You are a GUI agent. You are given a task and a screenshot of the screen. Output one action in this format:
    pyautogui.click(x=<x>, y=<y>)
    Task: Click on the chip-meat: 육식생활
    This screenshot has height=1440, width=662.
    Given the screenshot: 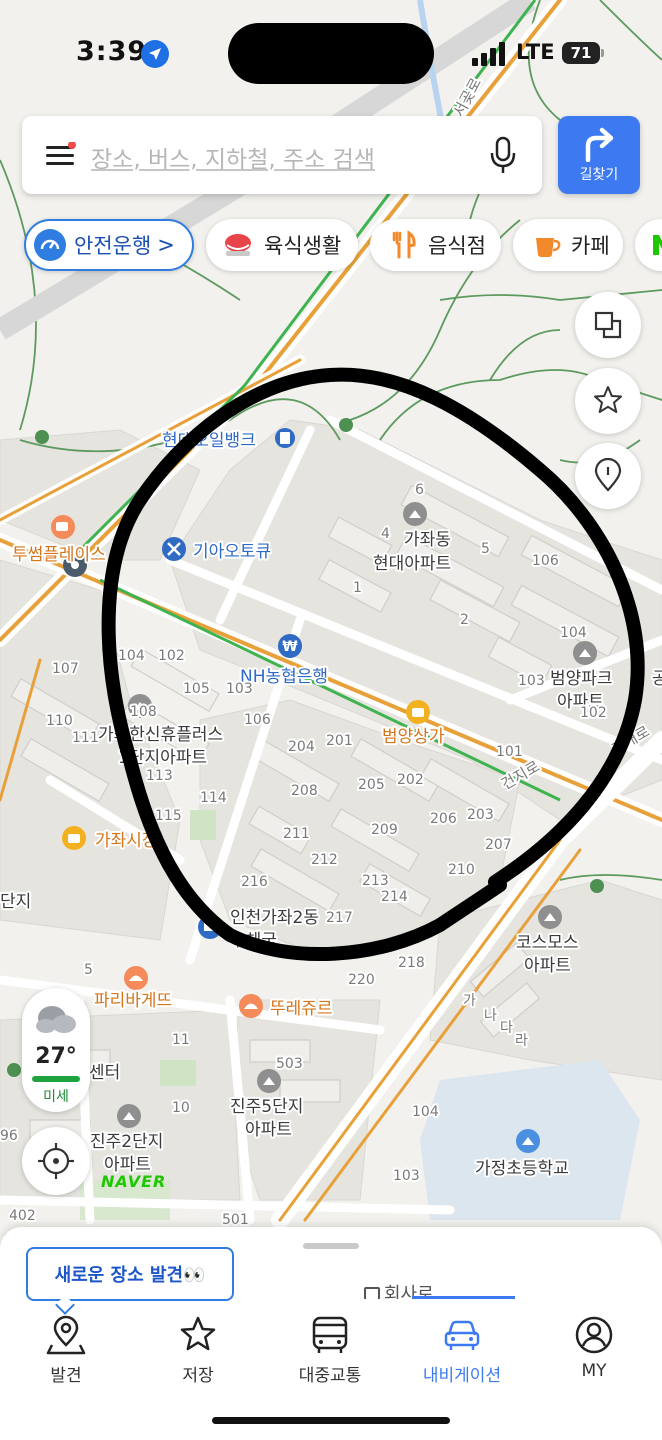 What is the action you would take?
    pyautogui.click(x=282, y=245)
    